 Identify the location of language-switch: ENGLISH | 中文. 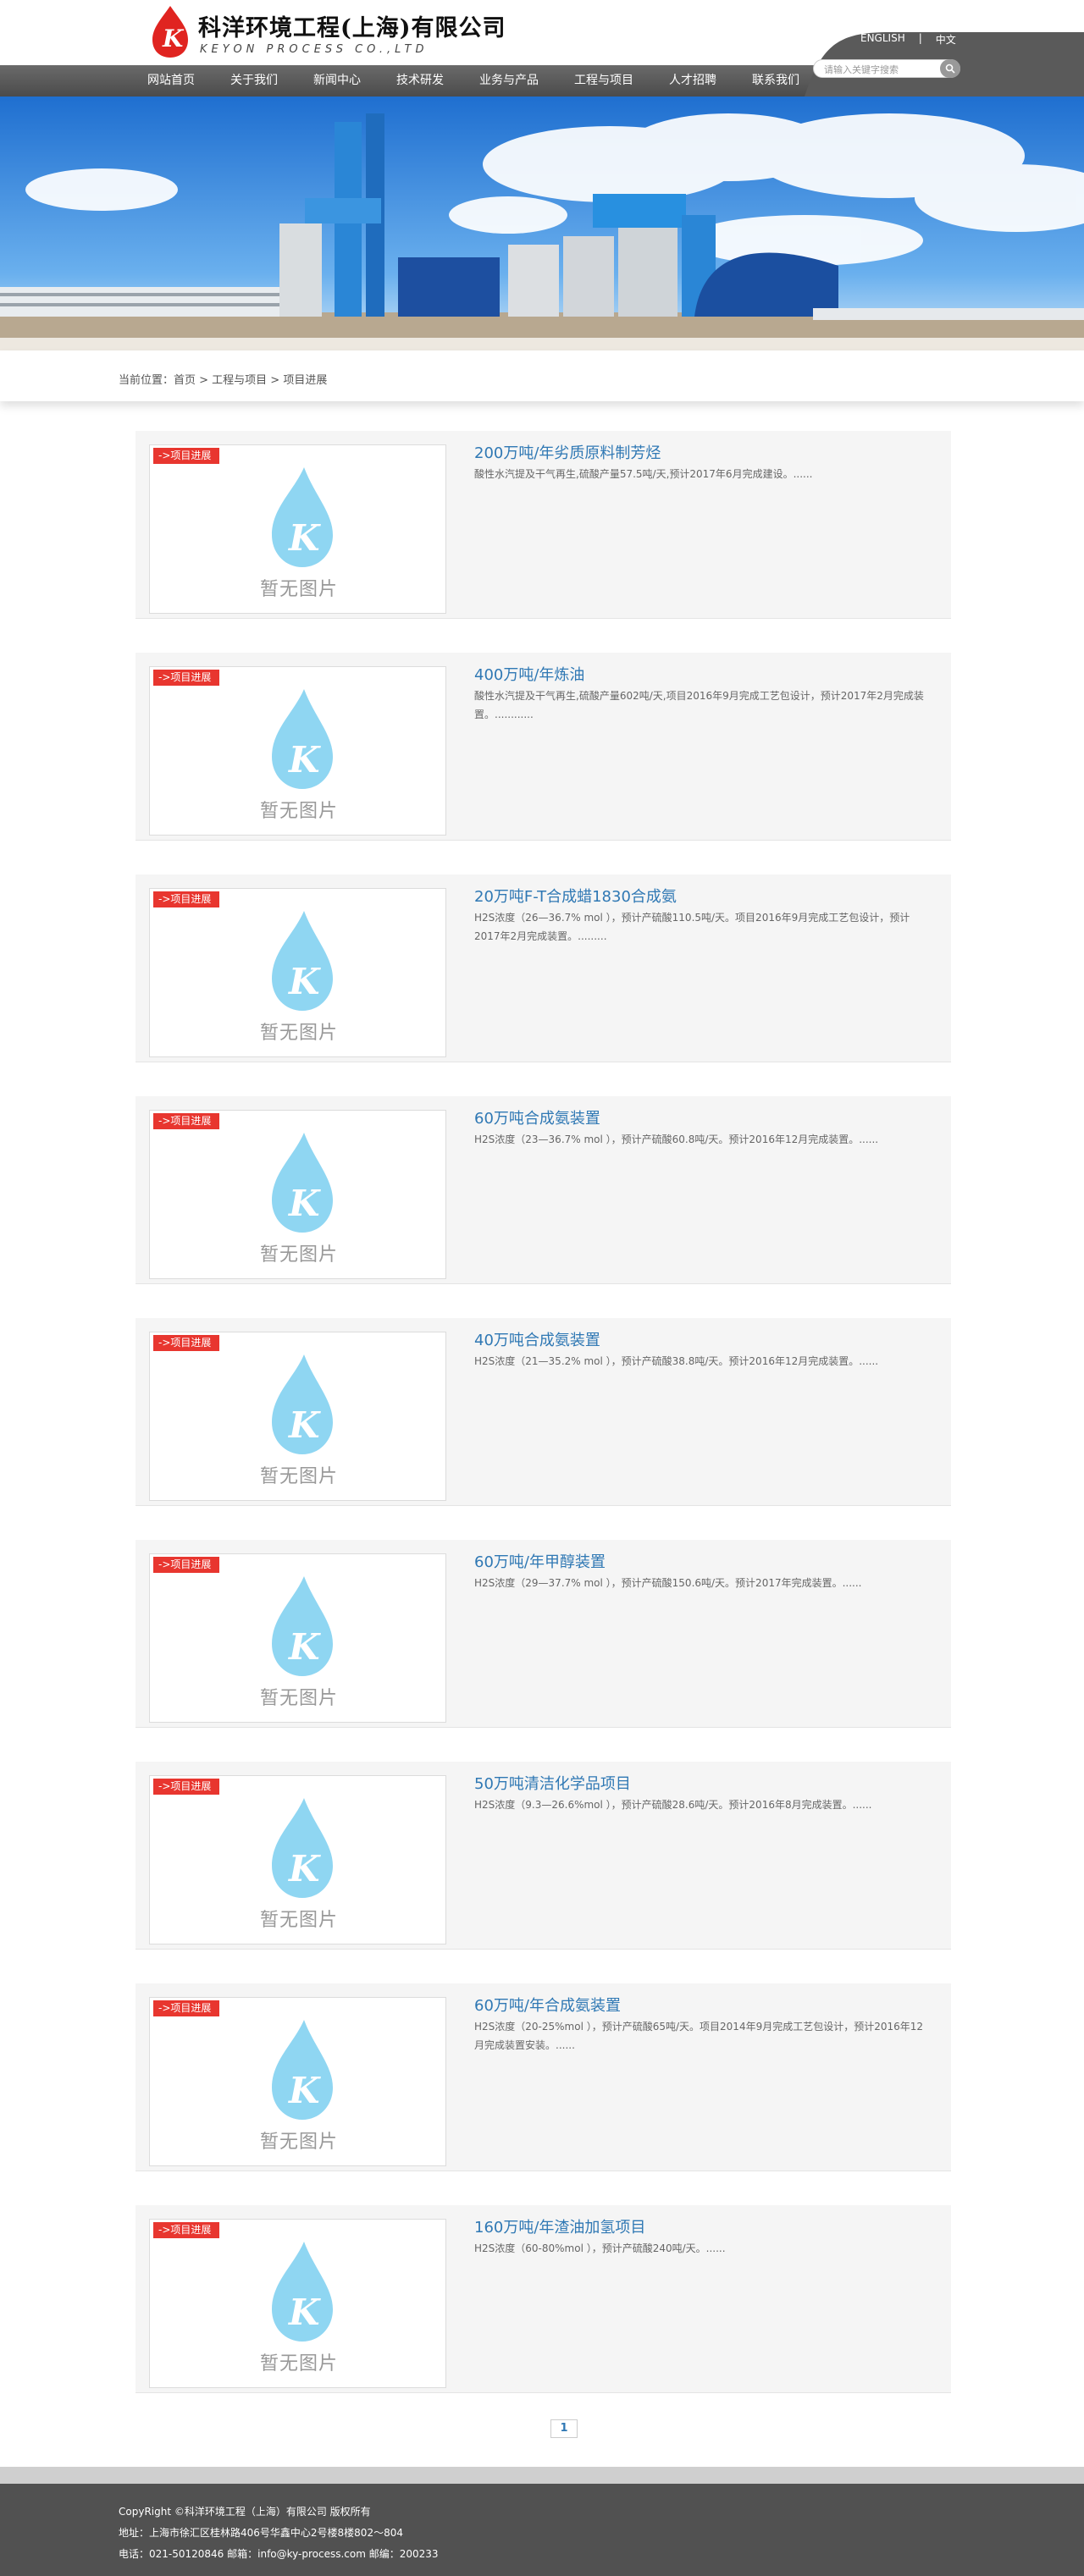
(908, 40).